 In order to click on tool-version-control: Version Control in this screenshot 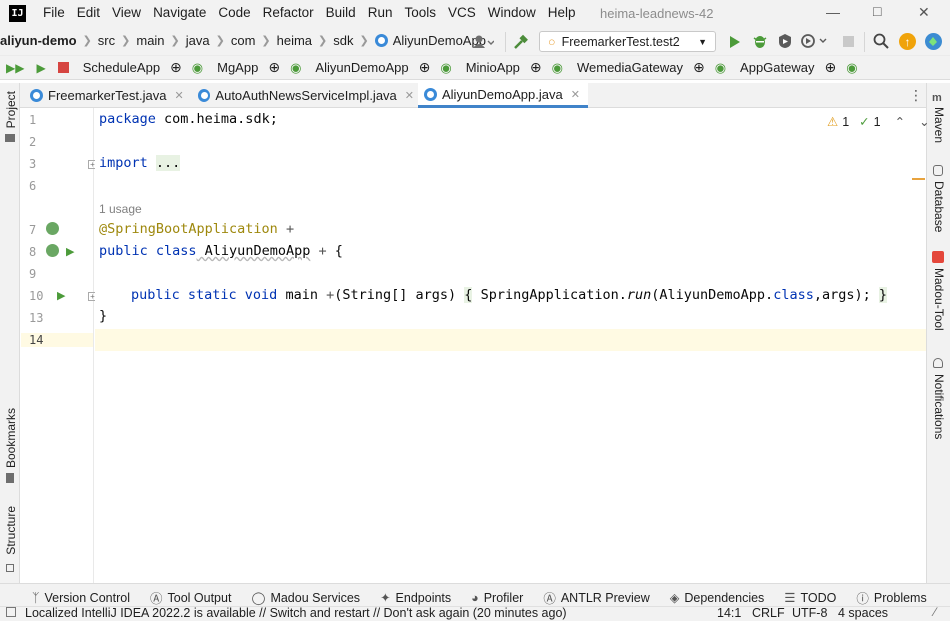, I will do `click(87, 598)`.